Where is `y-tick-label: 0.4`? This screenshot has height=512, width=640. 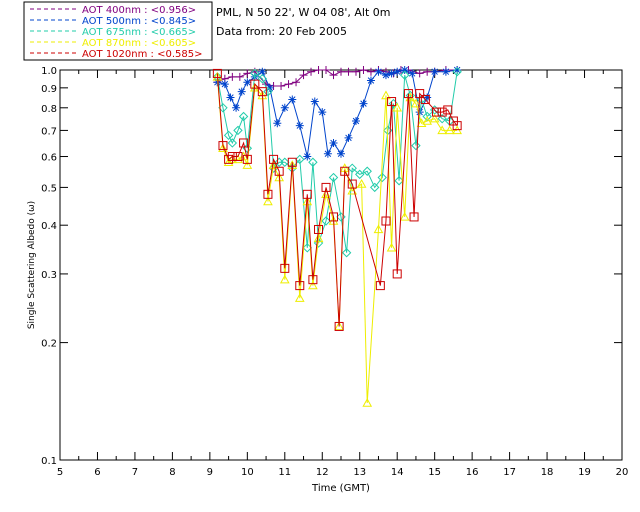 y-tick-label: 0.4 is located at coordinates (49, 226).